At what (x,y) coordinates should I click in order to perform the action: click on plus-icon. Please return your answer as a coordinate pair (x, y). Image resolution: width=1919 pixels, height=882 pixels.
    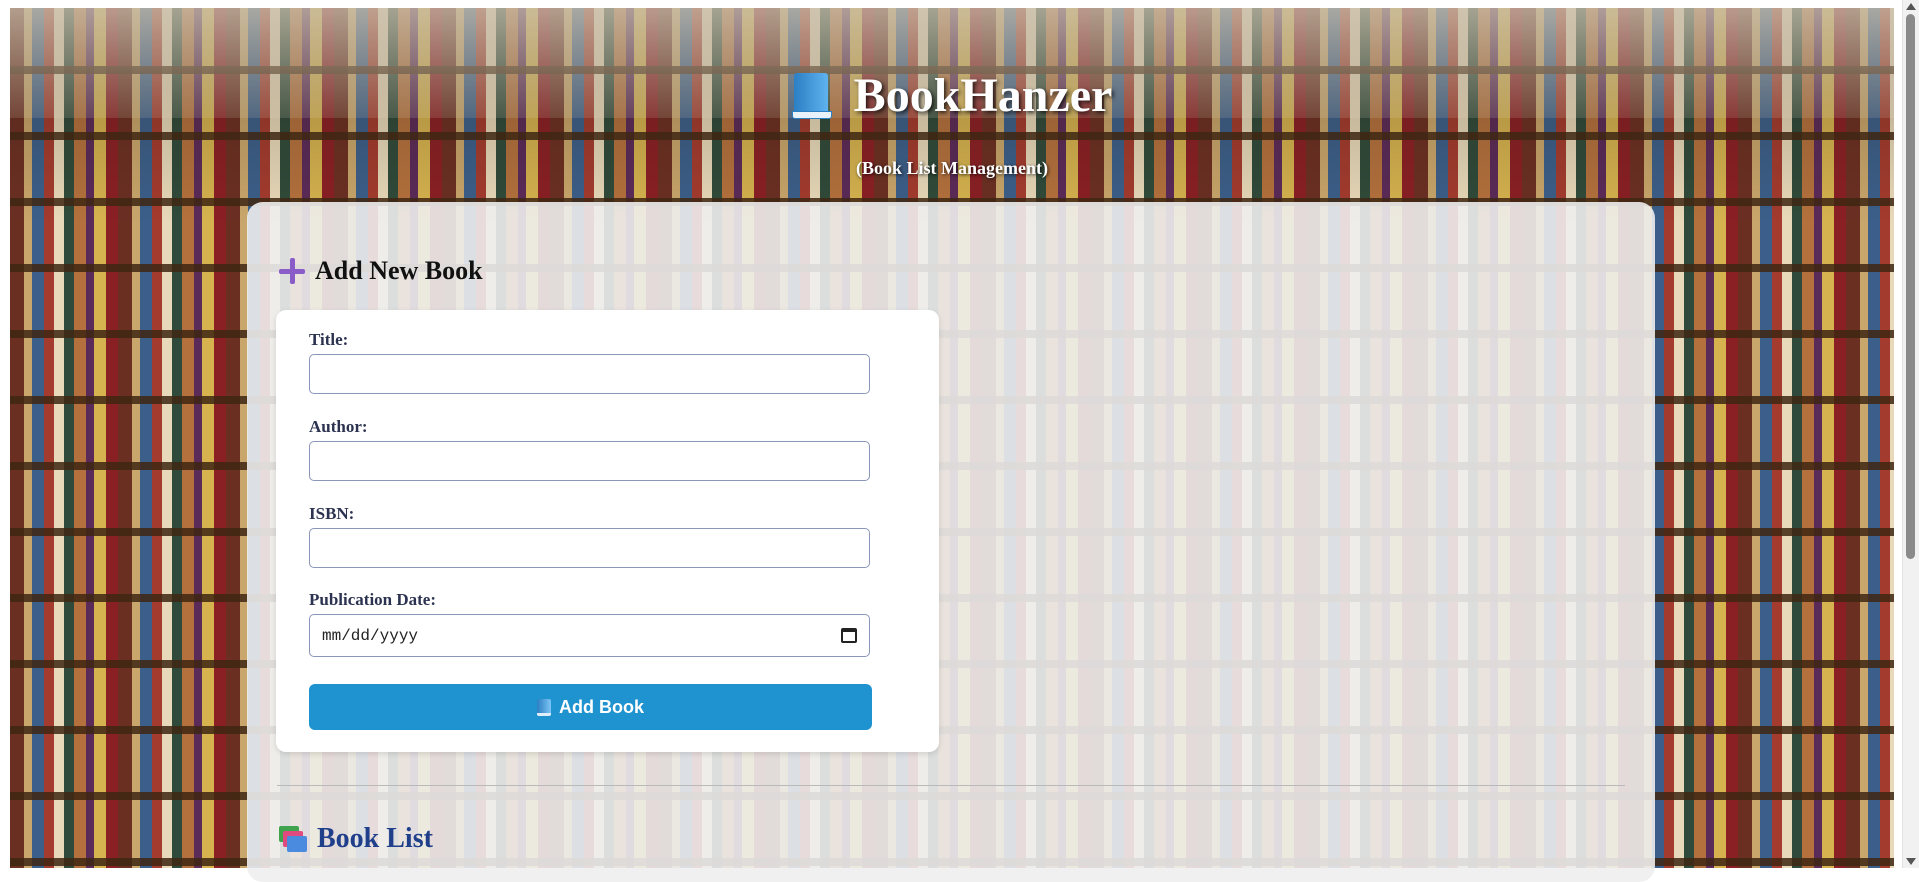
    Looking at the image, I should click on (292, 271).